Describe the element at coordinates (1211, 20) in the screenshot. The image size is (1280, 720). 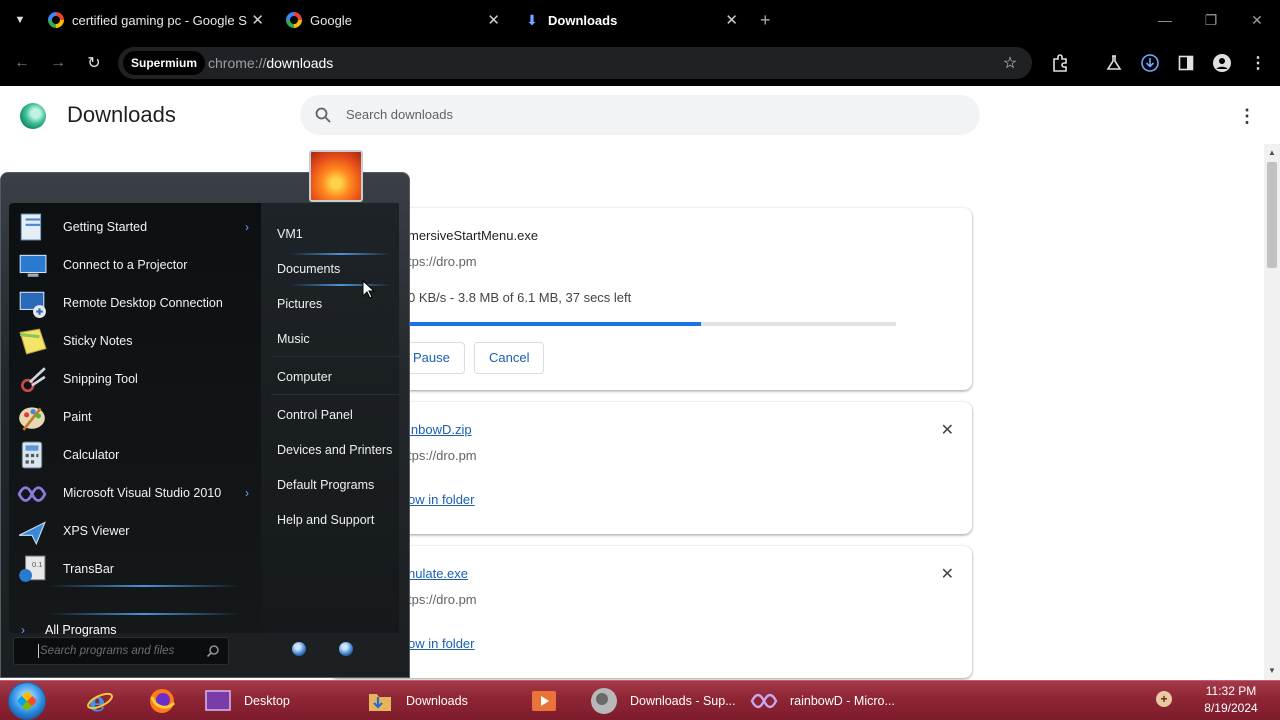
I see `restore-icon: ❐` at that location.